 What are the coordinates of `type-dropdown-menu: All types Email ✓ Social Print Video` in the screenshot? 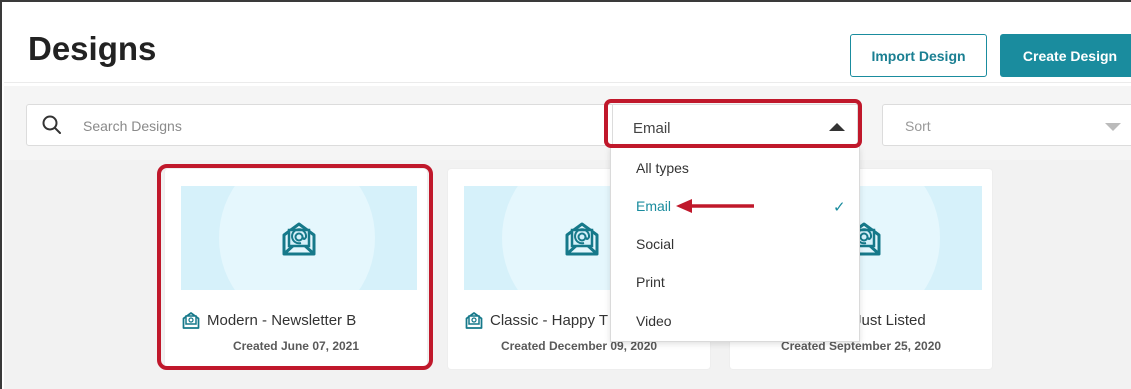 It's located at (735, 244).